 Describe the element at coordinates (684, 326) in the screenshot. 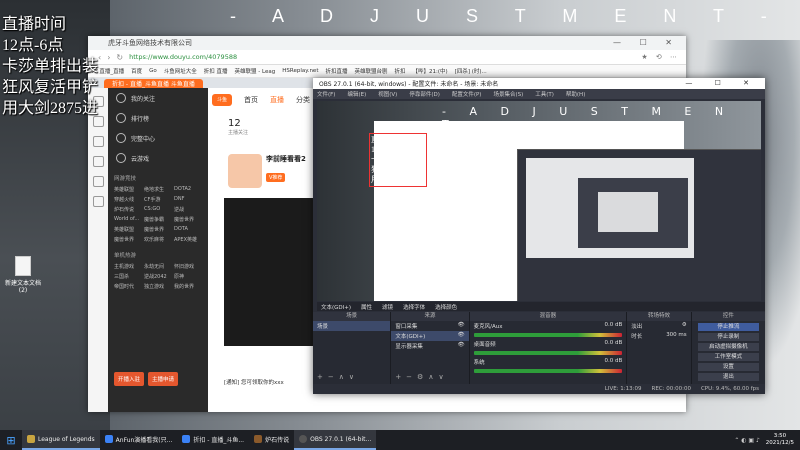

I see `gear-icon: ⚙` at that location.